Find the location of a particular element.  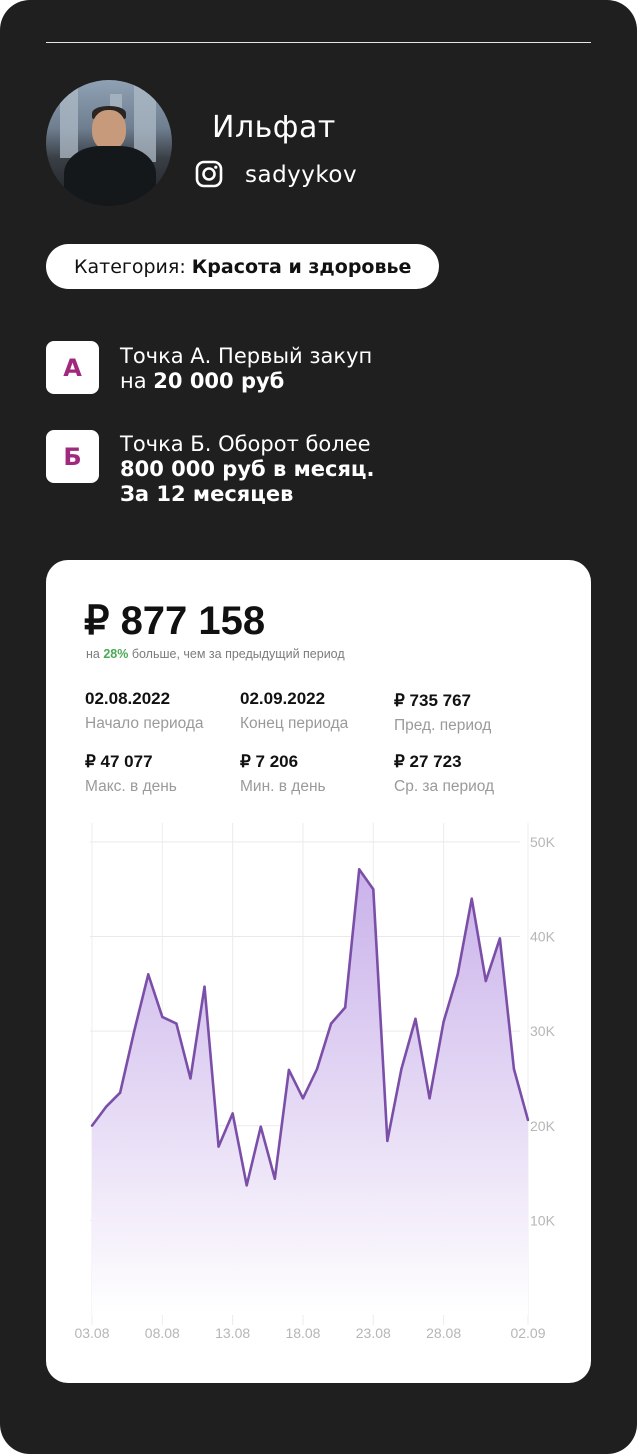

point-a-title: Точка А. Первый закуп is located at coordinates (246, 356).